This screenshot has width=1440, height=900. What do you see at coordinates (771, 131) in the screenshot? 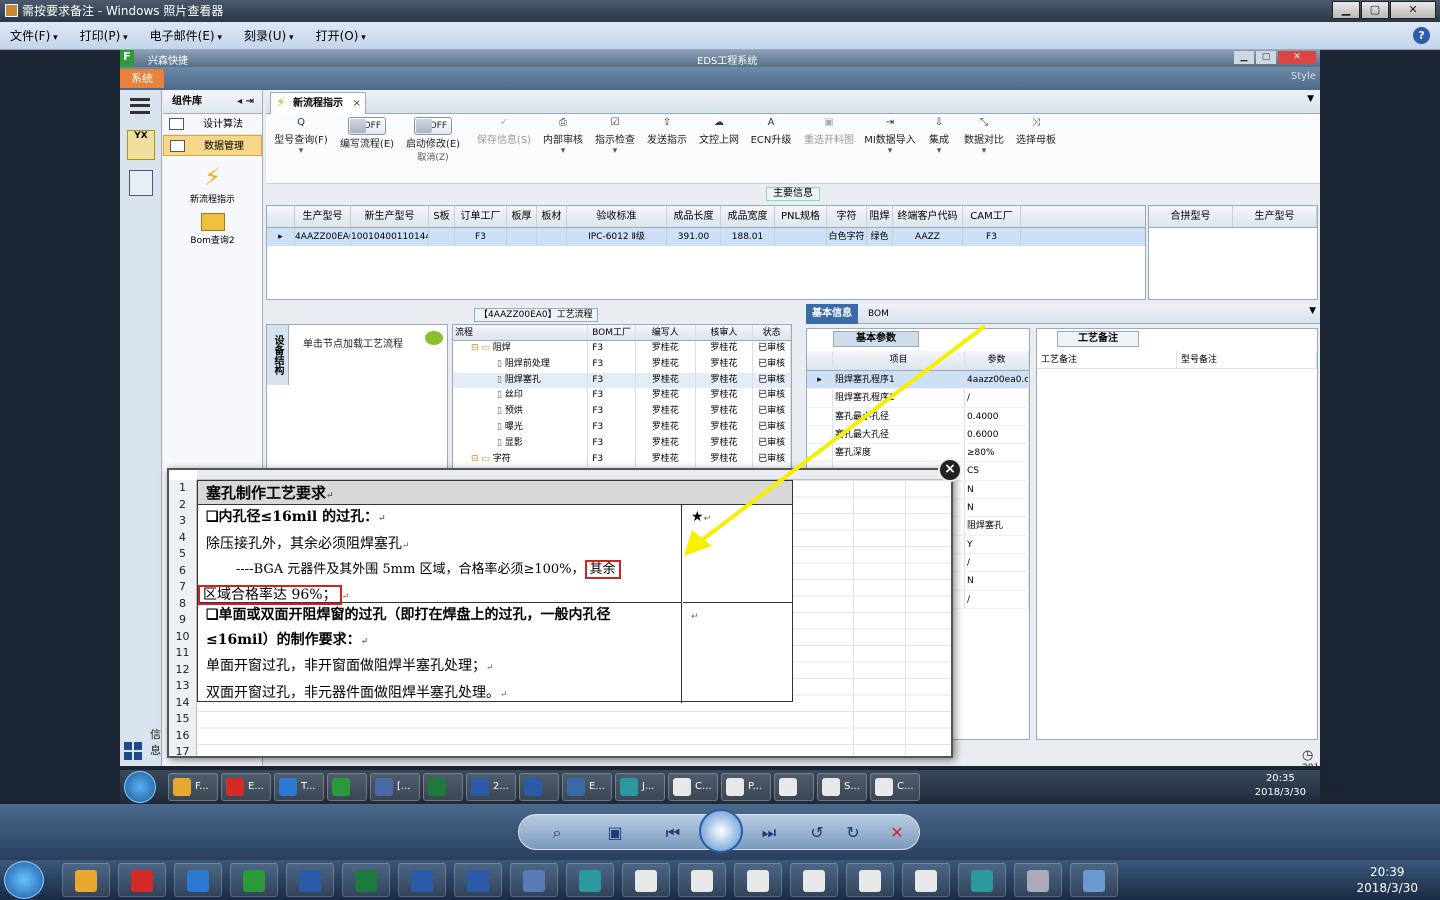
I see `ecn-upgrade-button: A ECN升级` at bounding box center [771, 131].